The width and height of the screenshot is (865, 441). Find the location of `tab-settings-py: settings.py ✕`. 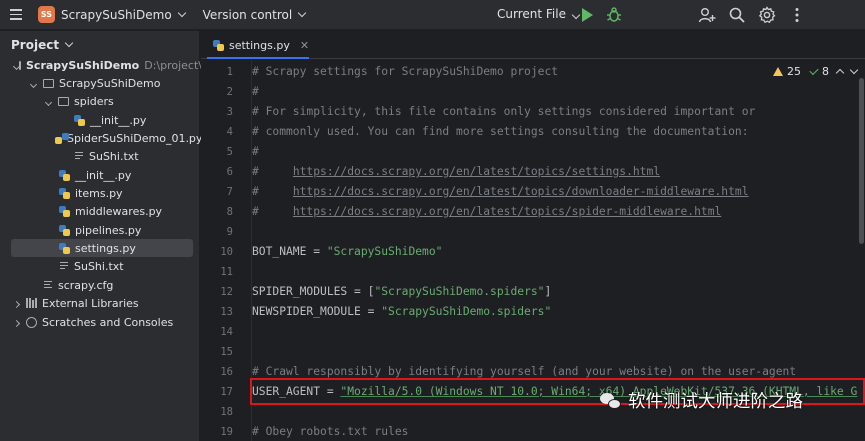

tab-settings-py: settings.py ✕ is located at coordinates (261, 45).